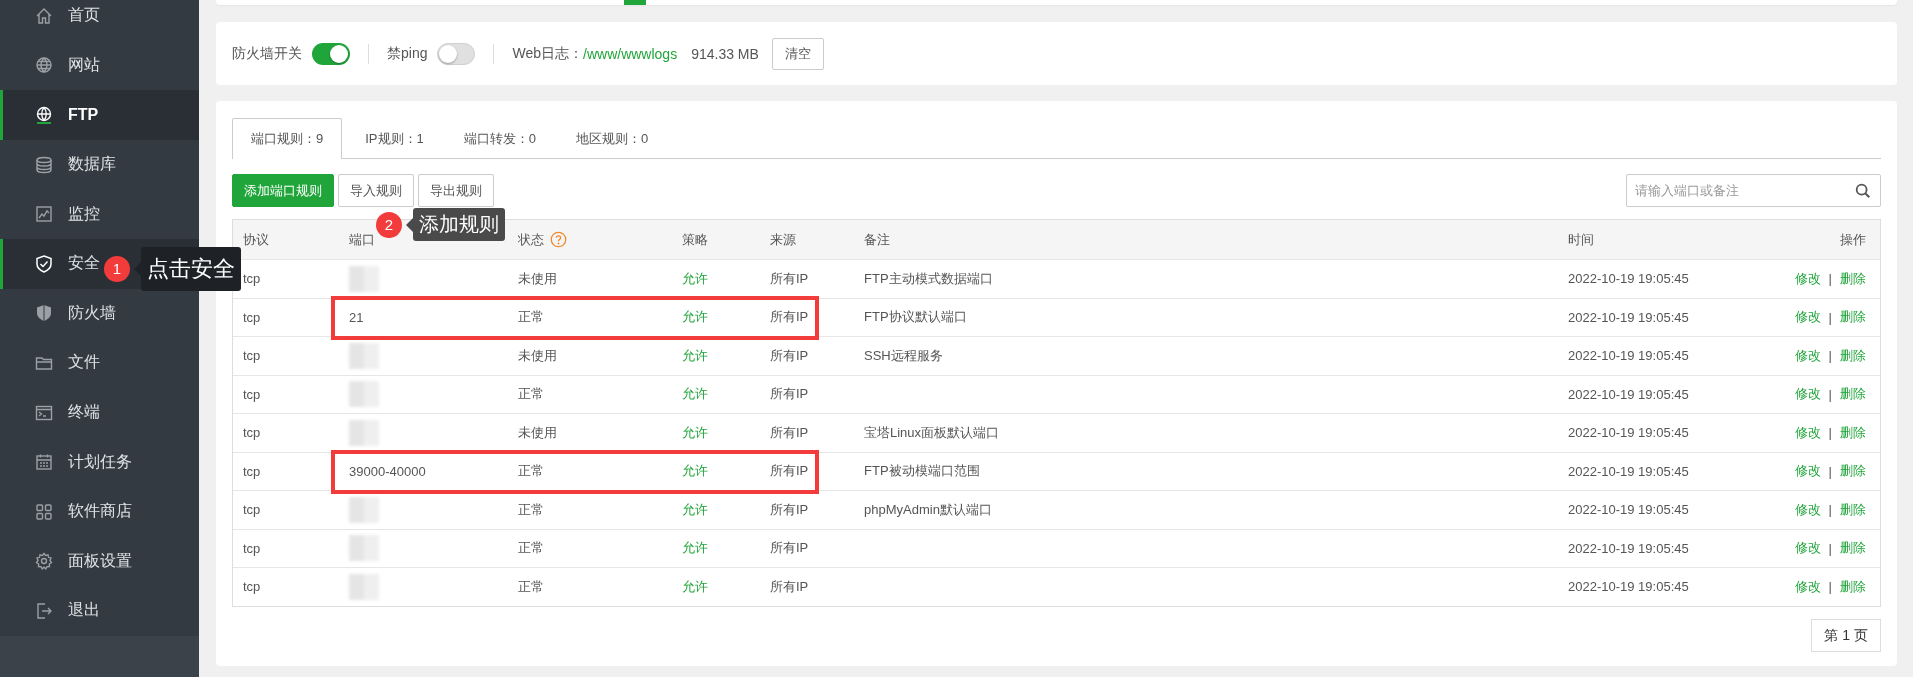 This screenshot has width=1913, height=677. I want to click on column-header: 协议, so click(256, 239).